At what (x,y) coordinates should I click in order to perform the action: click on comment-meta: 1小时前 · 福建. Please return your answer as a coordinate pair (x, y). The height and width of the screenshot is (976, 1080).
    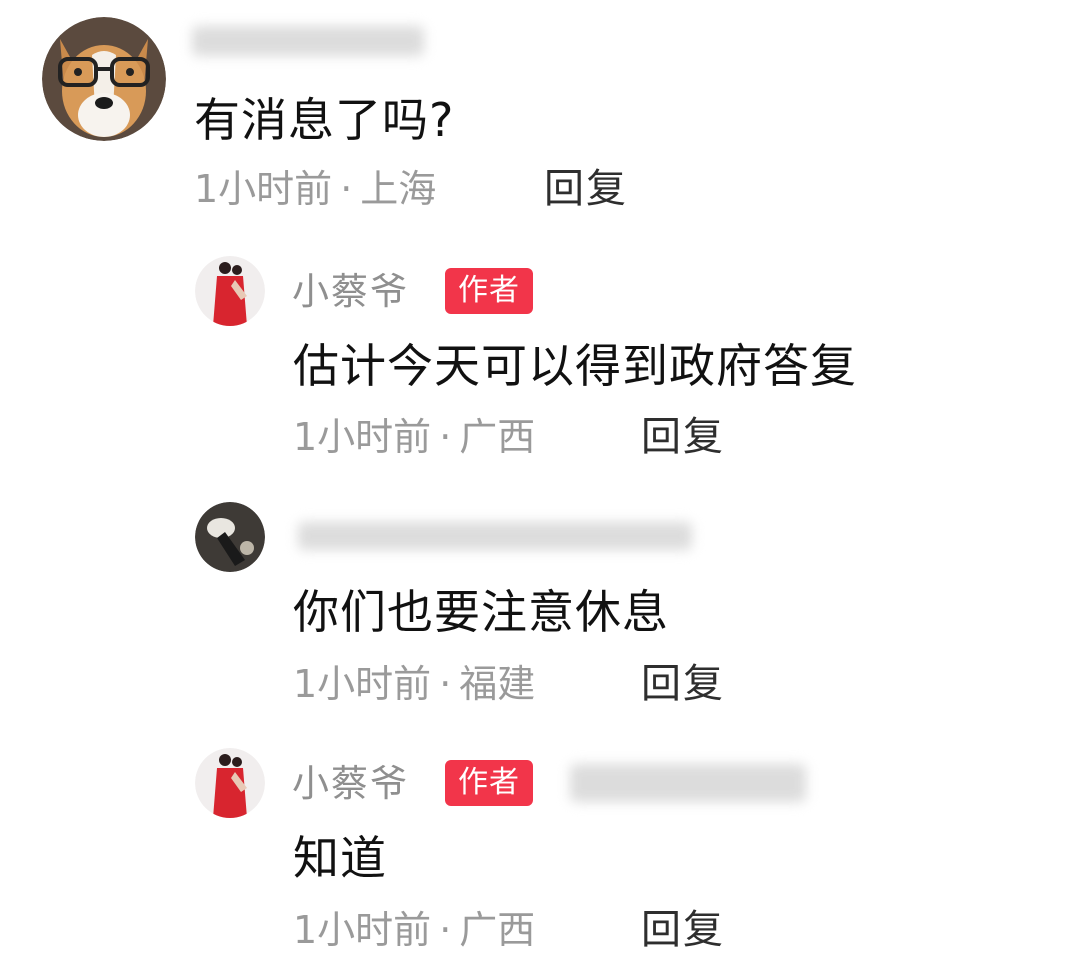
    Looking at the image, I should click on (414, 684).